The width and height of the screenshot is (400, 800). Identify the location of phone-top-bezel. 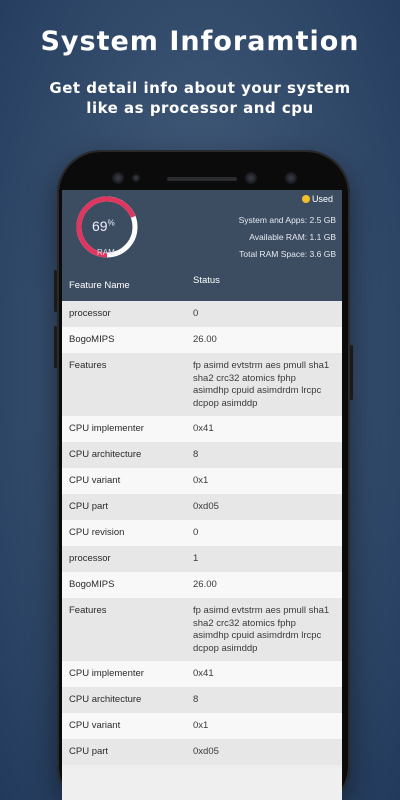
(203, 171).